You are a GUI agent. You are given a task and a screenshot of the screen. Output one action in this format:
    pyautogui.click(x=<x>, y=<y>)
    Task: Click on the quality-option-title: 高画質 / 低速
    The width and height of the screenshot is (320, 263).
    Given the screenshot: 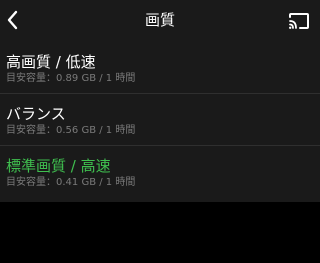 What is the action you would take?
    pyautogui.click(x=51, y=62)
    